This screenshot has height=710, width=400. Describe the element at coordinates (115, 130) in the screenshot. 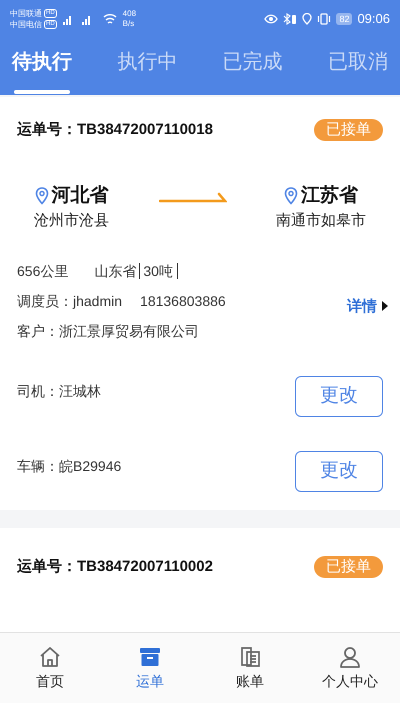

I see `order-number: 运单号：TB38472007110018` at that location.